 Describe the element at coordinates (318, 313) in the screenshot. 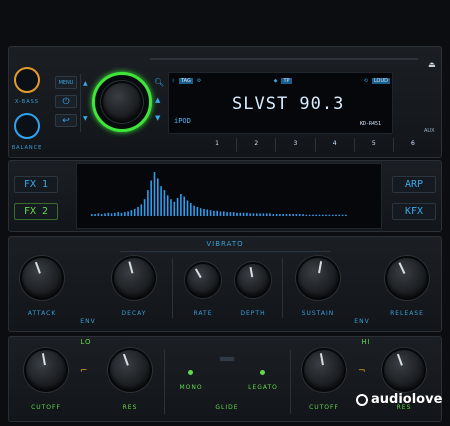

I see `sustain-label: SUSTAIN` at that location.